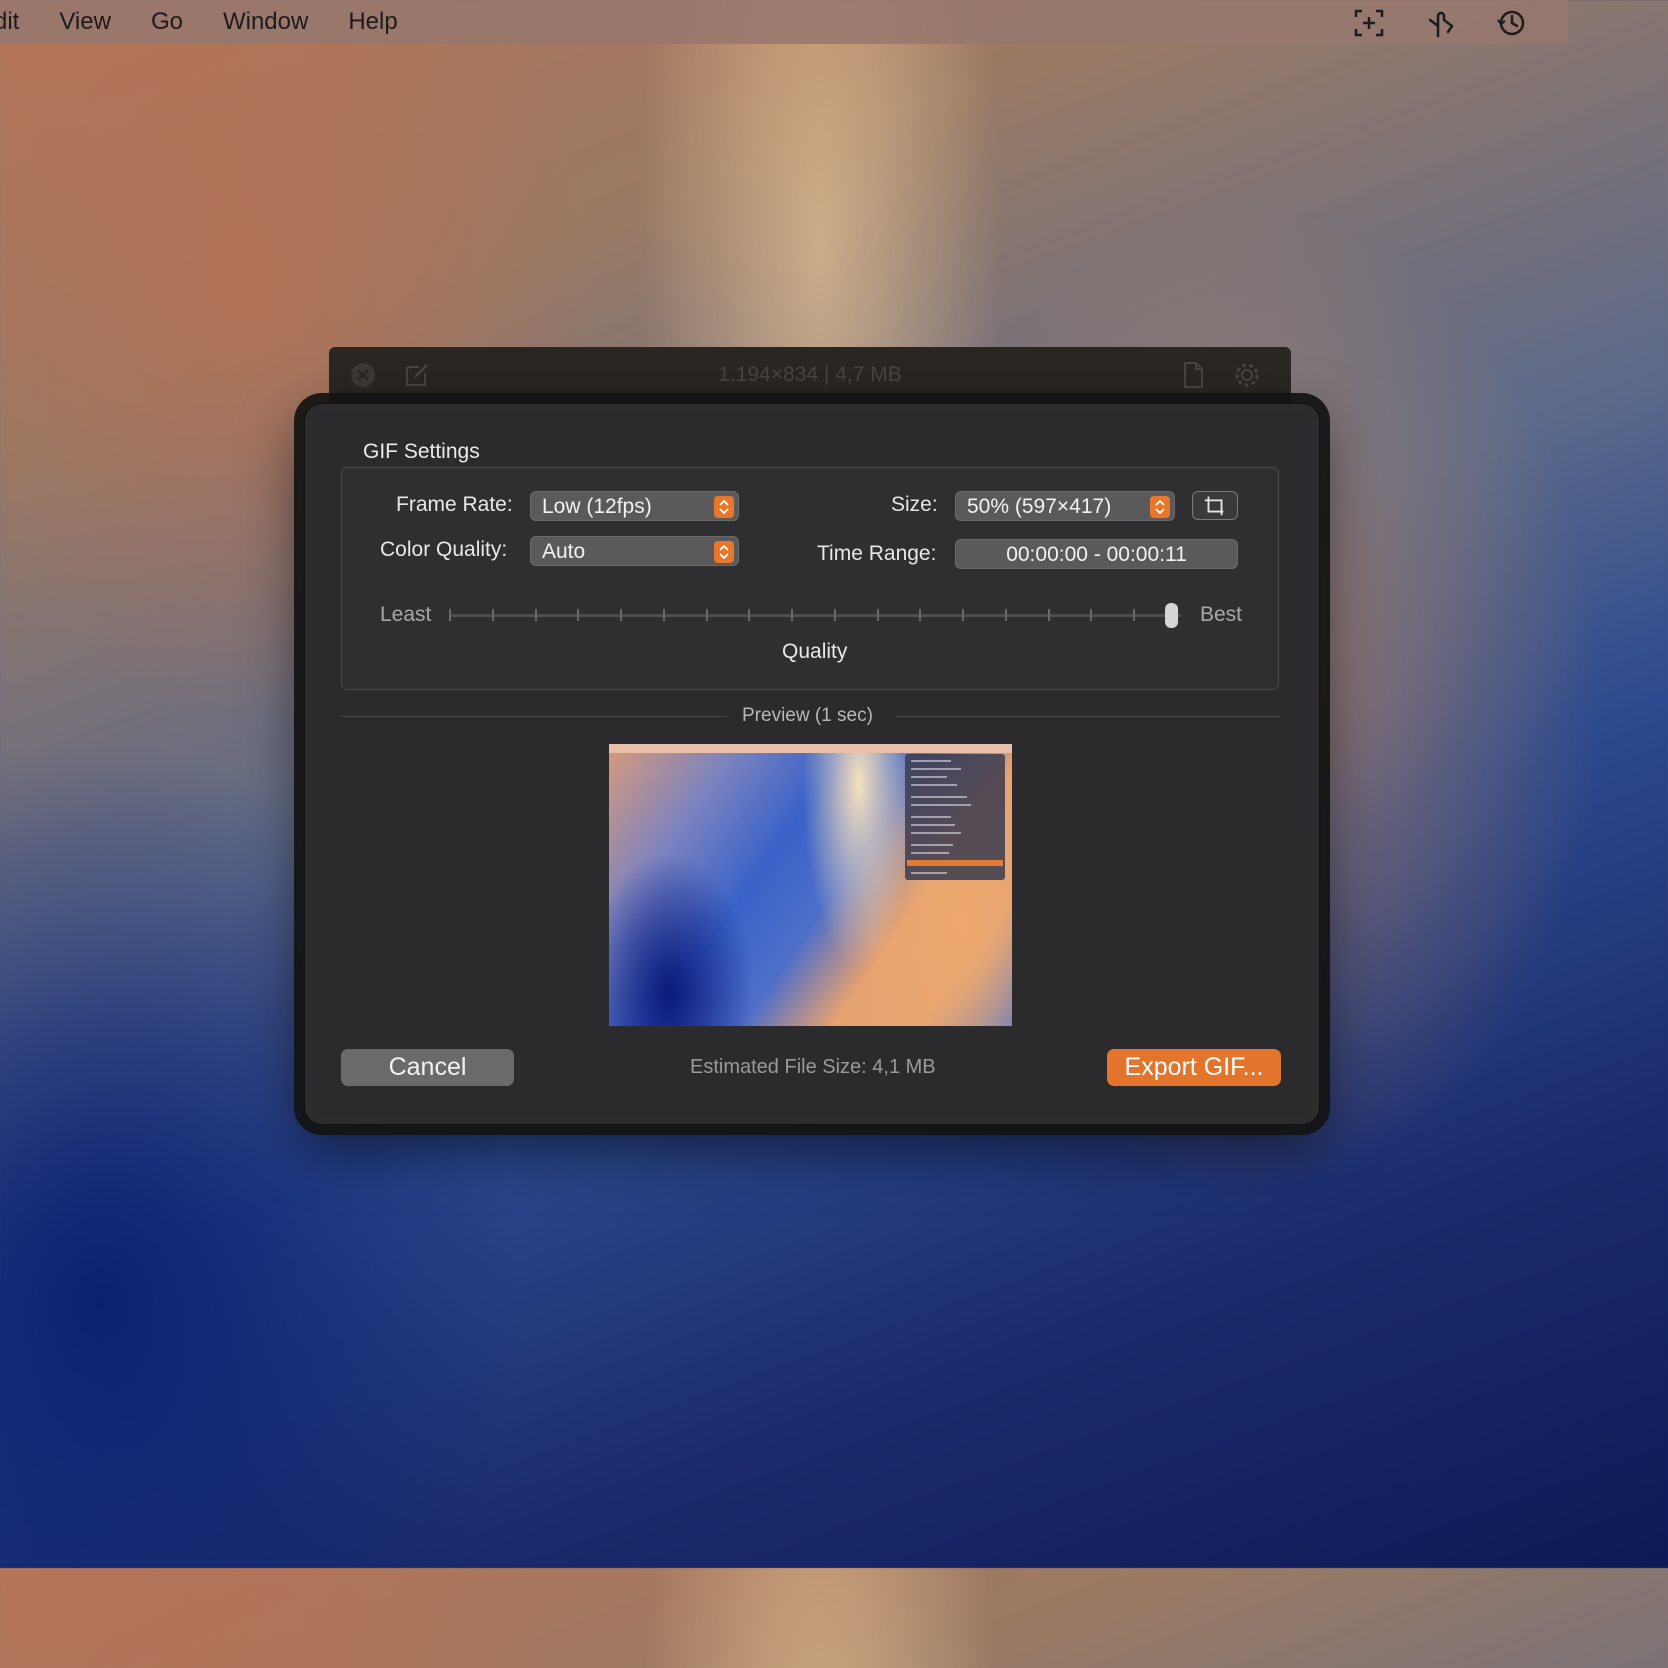 This screenshot has height=1668, width=1668. I want to click on hand-pointer-icon, so click(1441, 23).